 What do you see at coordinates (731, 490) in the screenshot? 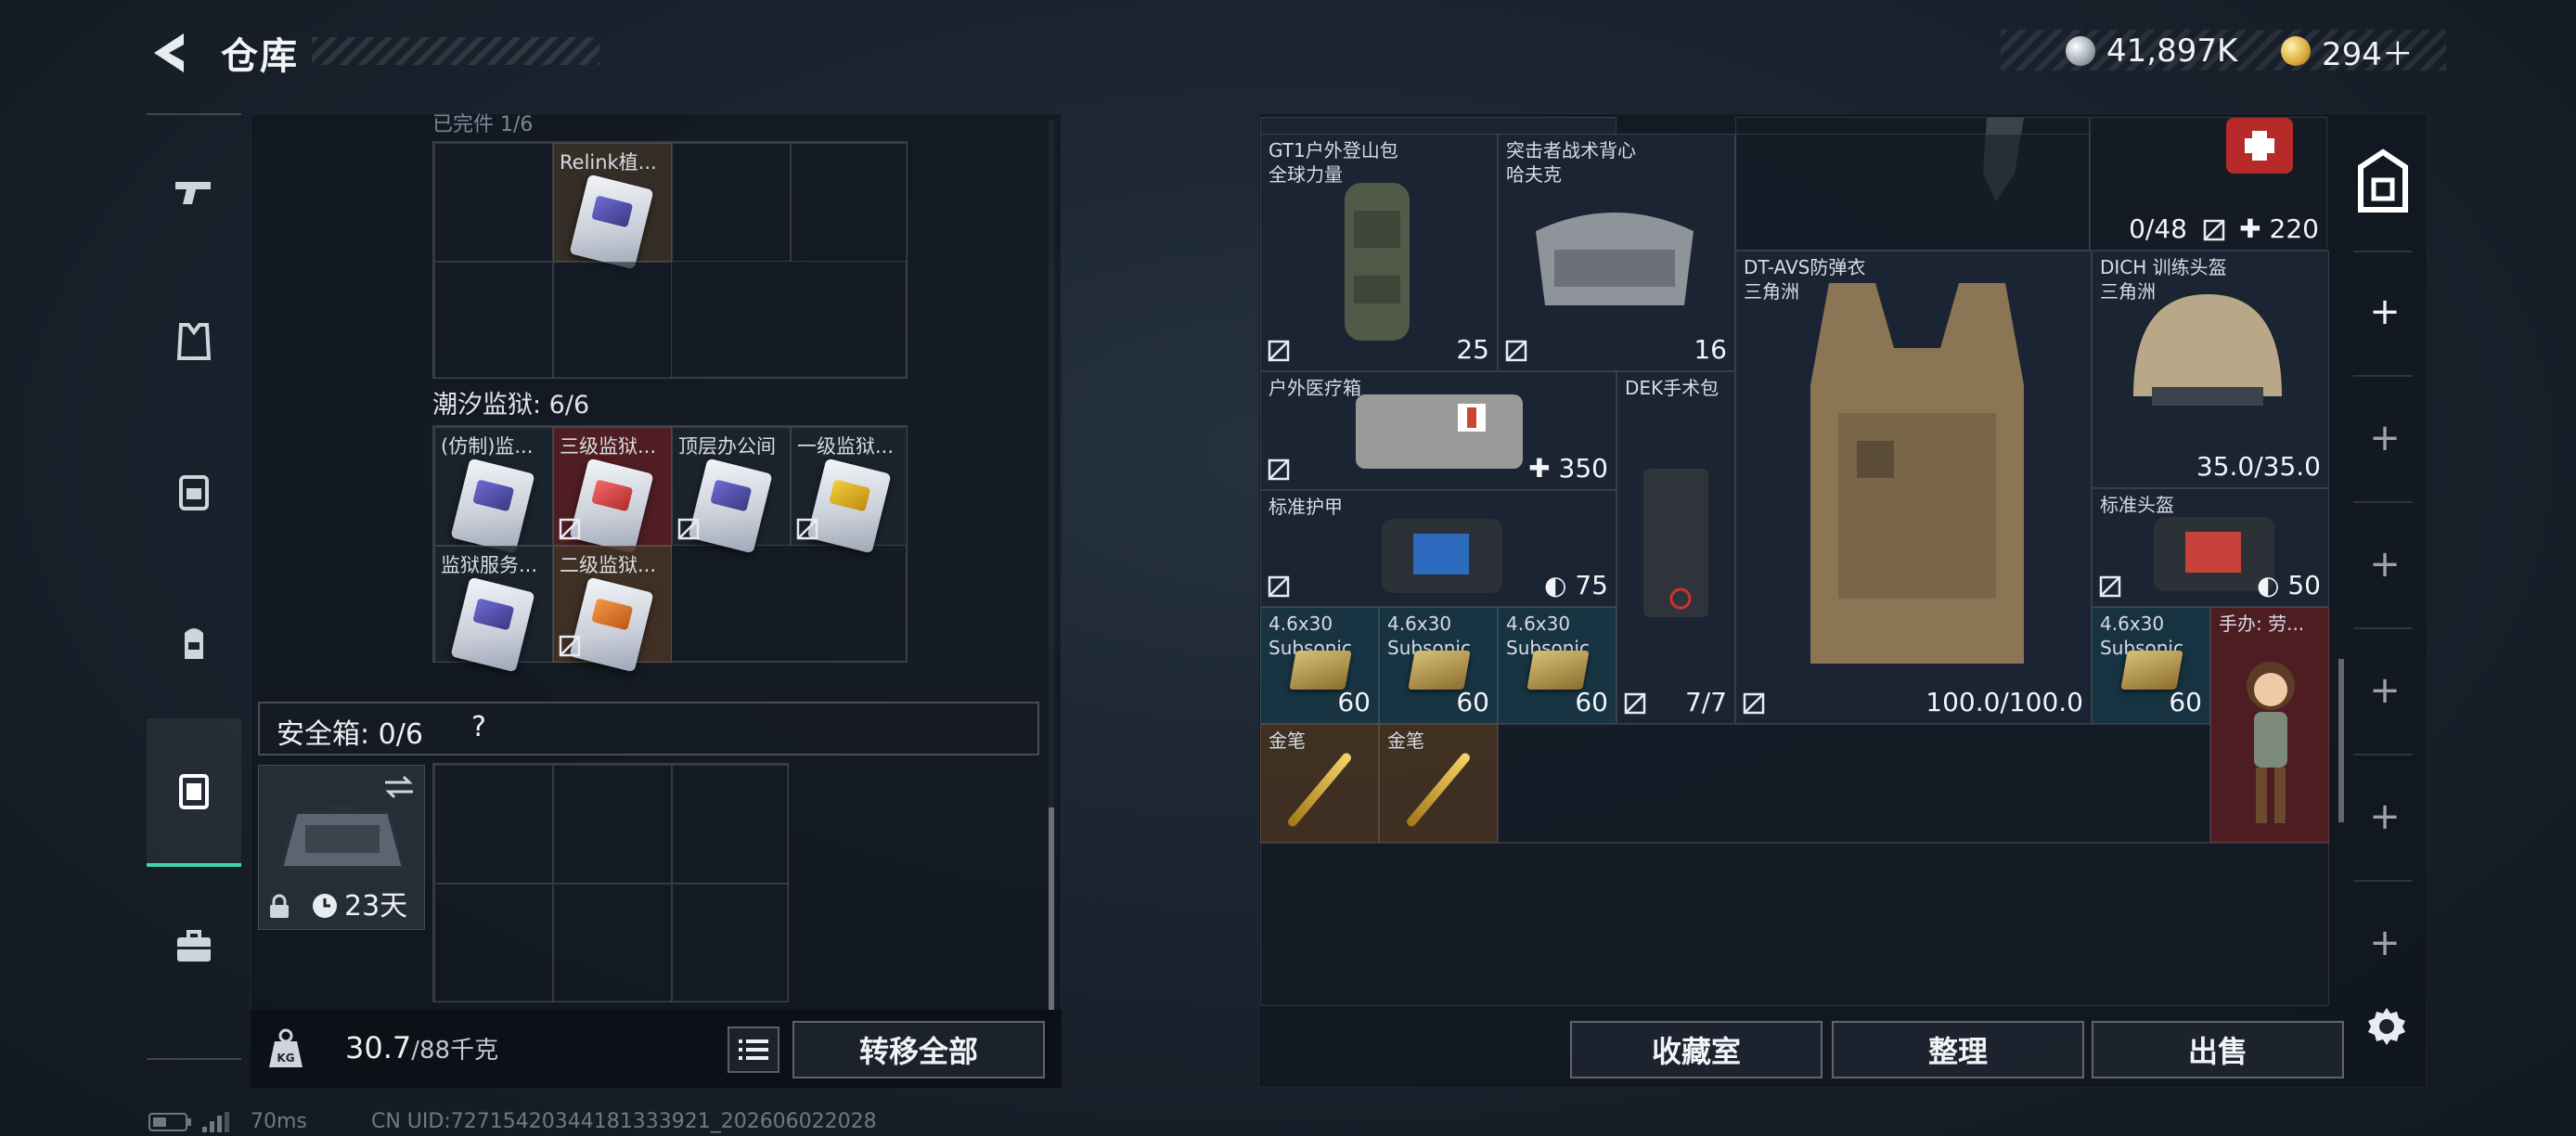
I see `keycard-cell: 顶层办公间` at bounding box center [731, 490].